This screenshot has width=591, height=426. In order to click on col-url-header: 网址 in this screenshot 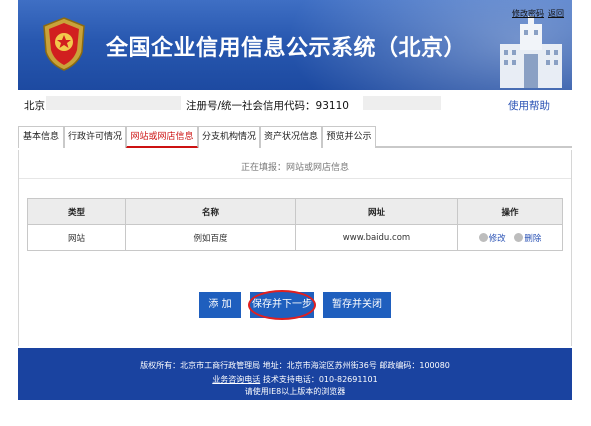, I will do `click(376, 211)`.